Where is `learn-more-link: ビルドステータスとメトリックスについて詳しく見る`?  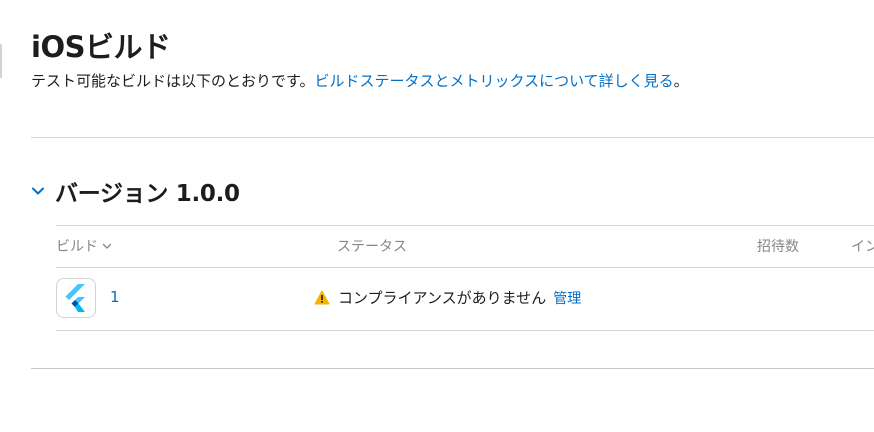
learn-more-link: ビルドステータスとメトリックスについて詳しく見る is located at coordinates (494, 81).